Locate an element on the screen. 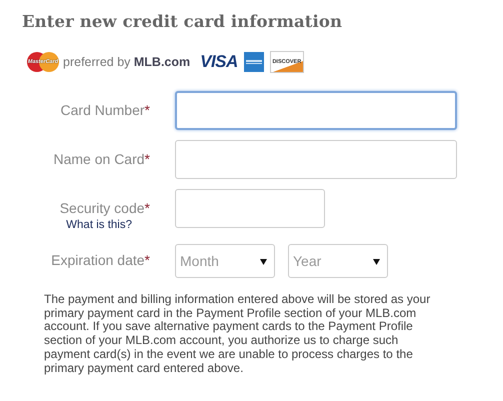 The height and width of the screenshot is (401, 503). visa-logo: VISA is located at coordinates (219, 62).